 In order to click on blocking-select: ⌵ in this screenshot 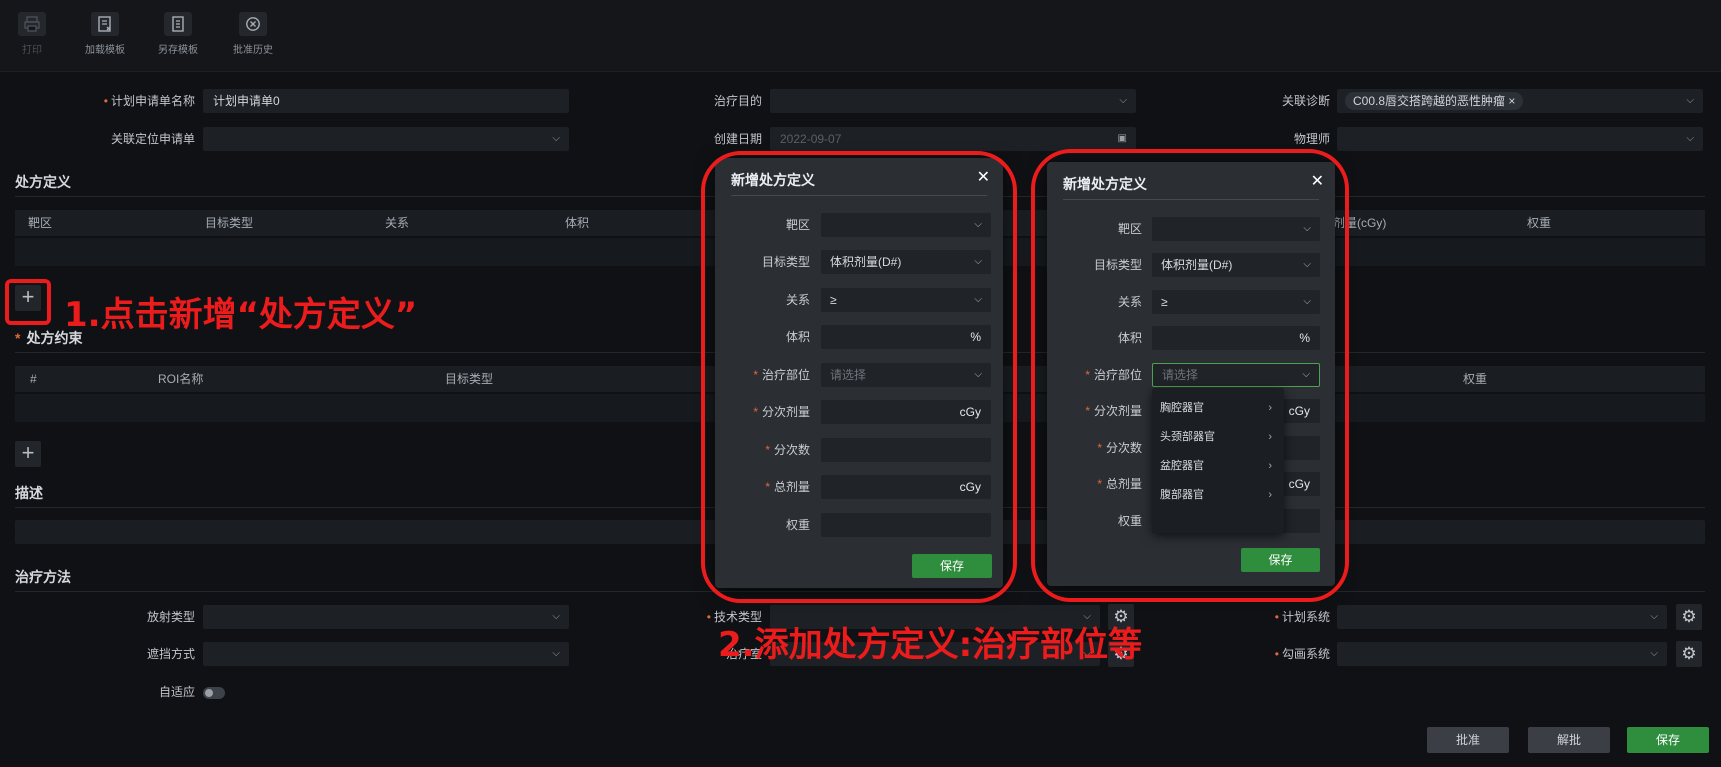, I will do `click(386, 654)`.